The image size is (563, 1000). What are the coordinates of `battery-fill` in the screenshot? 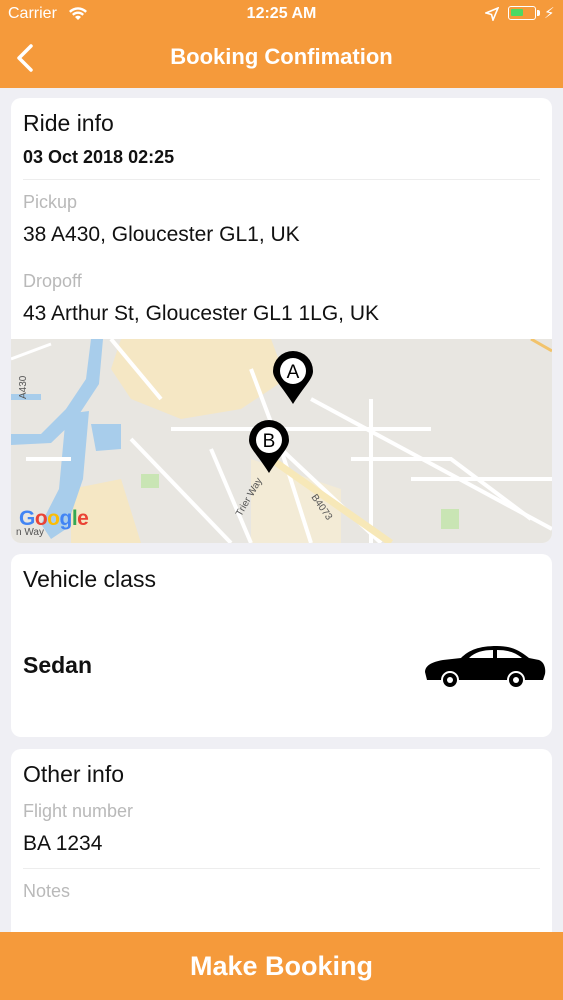 It's located at (517, 12).